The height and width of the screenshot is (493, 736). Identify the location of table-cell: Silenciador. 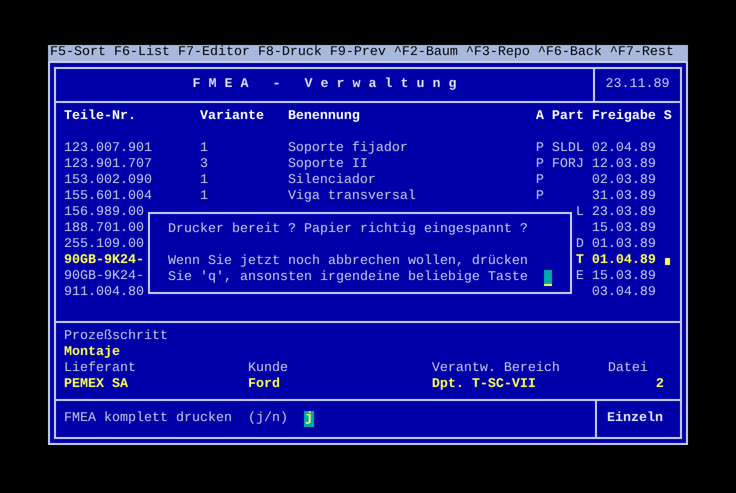
(332, 180).